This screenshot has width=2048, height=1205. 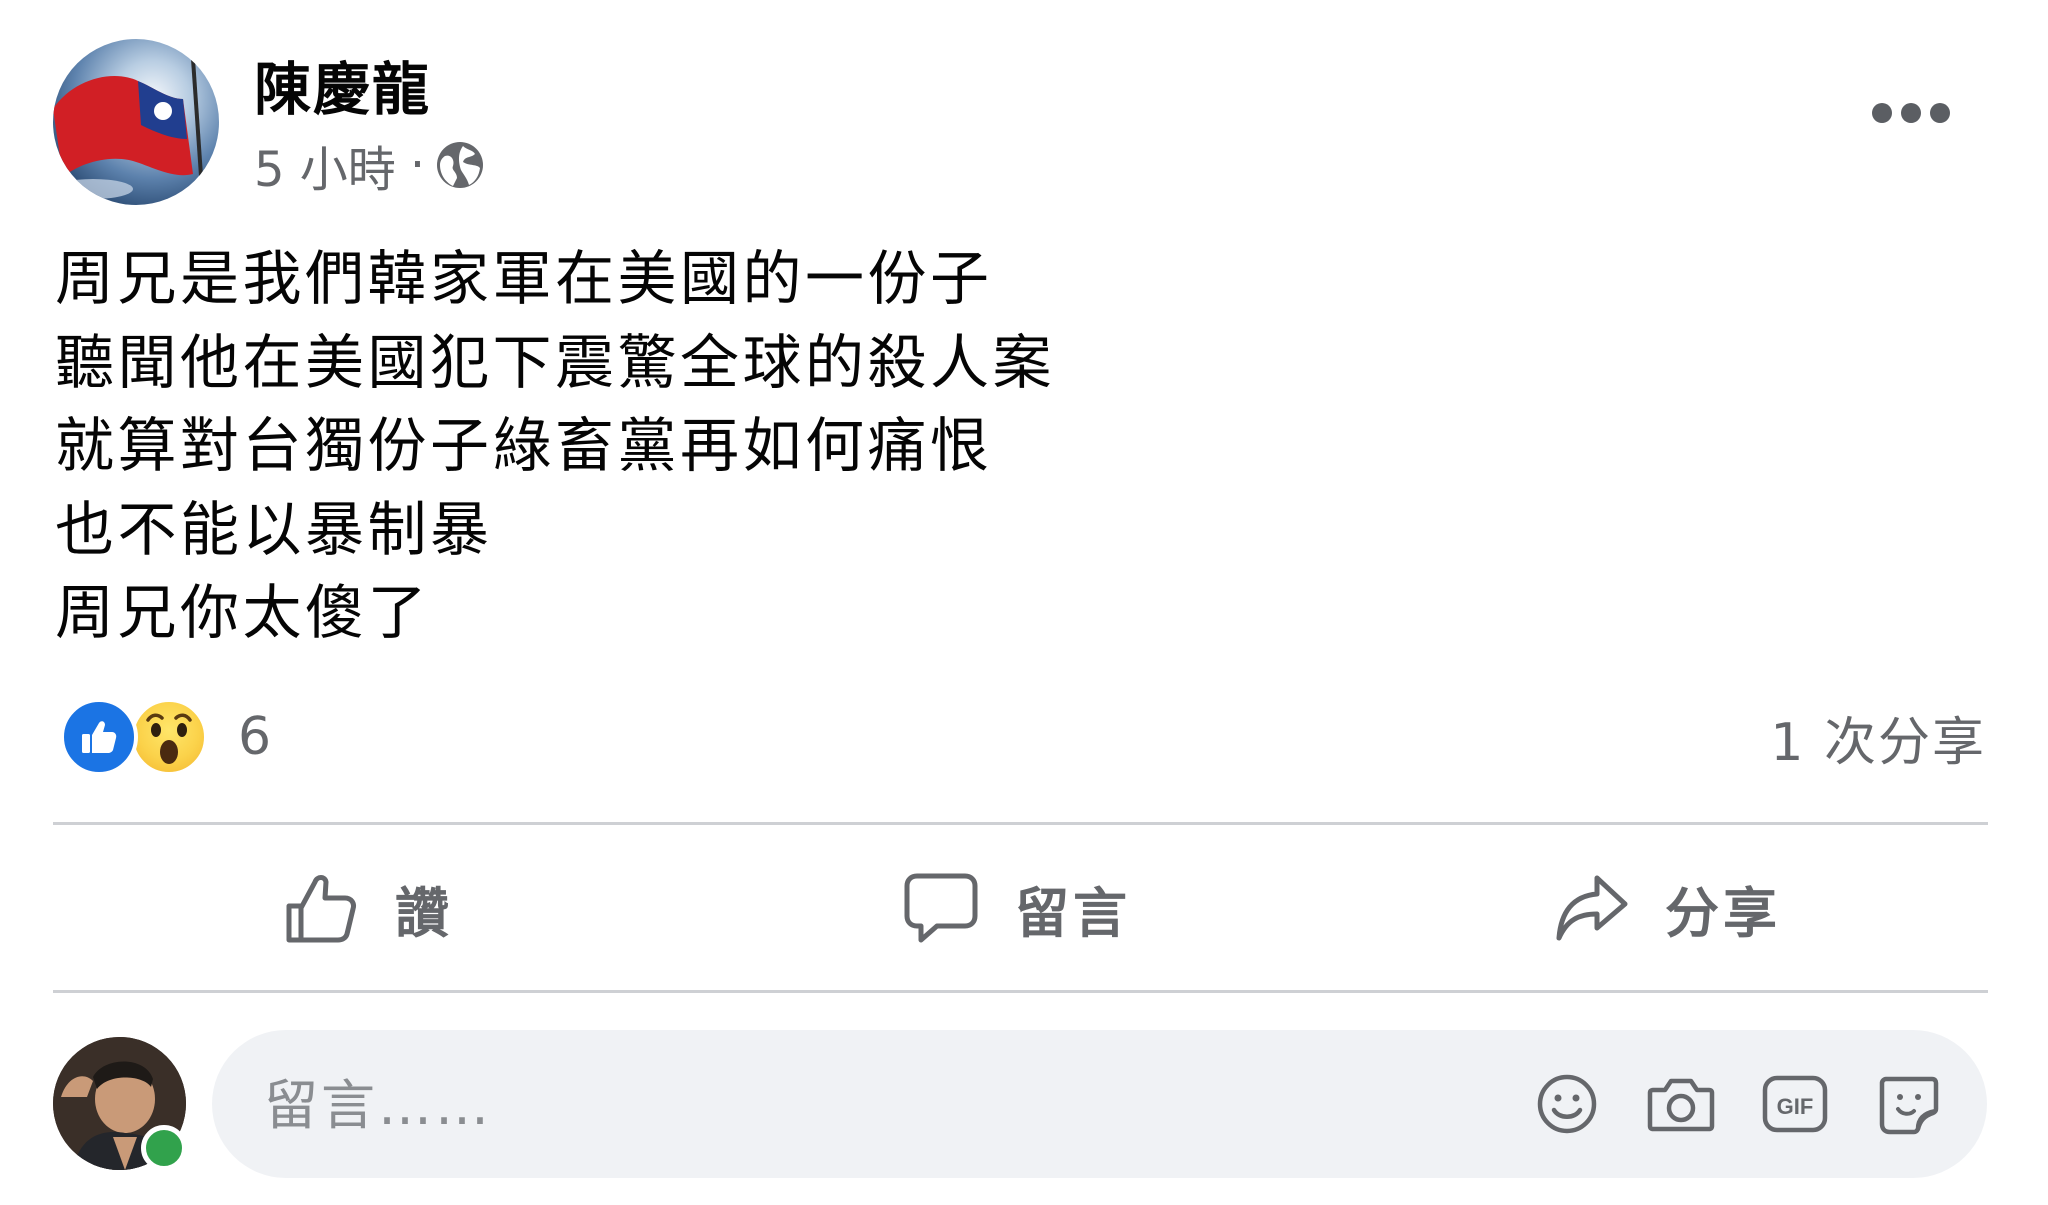 What do you see at coordinates (524, 445) in the screenshot?
I see `post-text-line: 就算對台獨份子綠畜黨再如何痛恨` at bounding box center [524, 445].